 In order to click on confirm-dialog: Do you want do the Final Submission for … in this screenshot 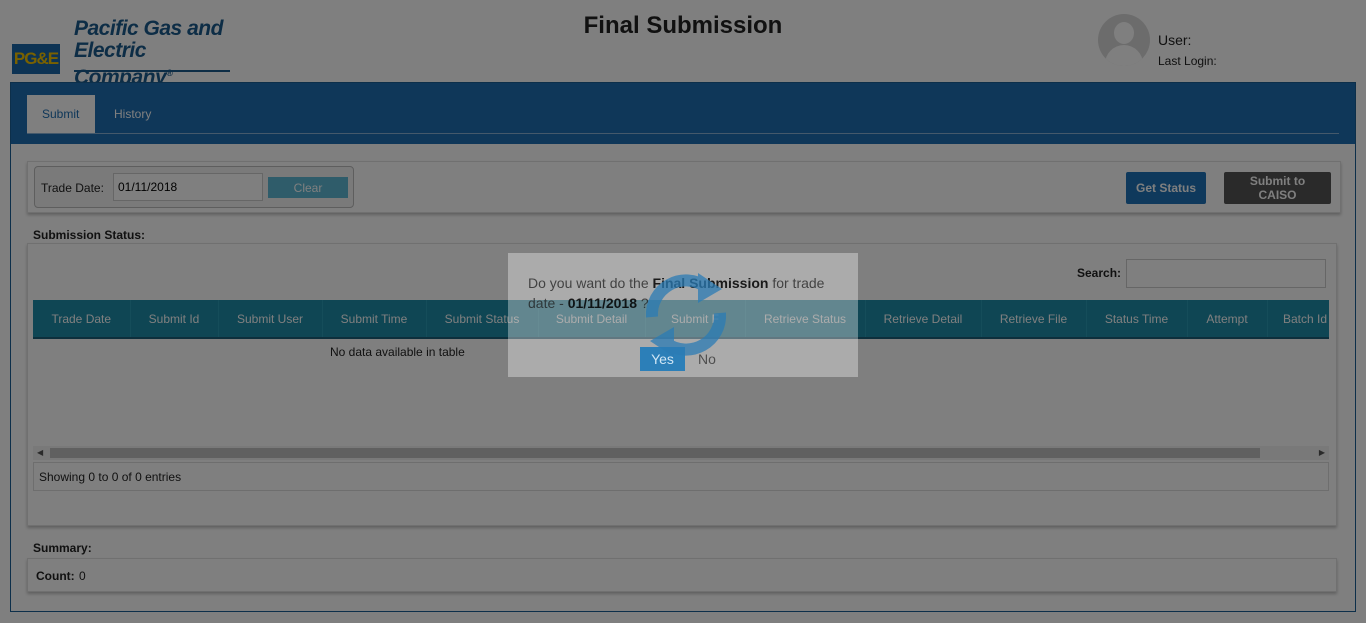, I will do `click(683, 315)`.